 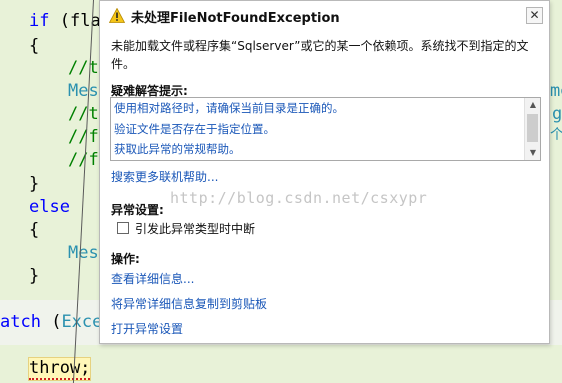 I want to click on exception-settings-label: 异常设置:, so click(x=137, y=210).